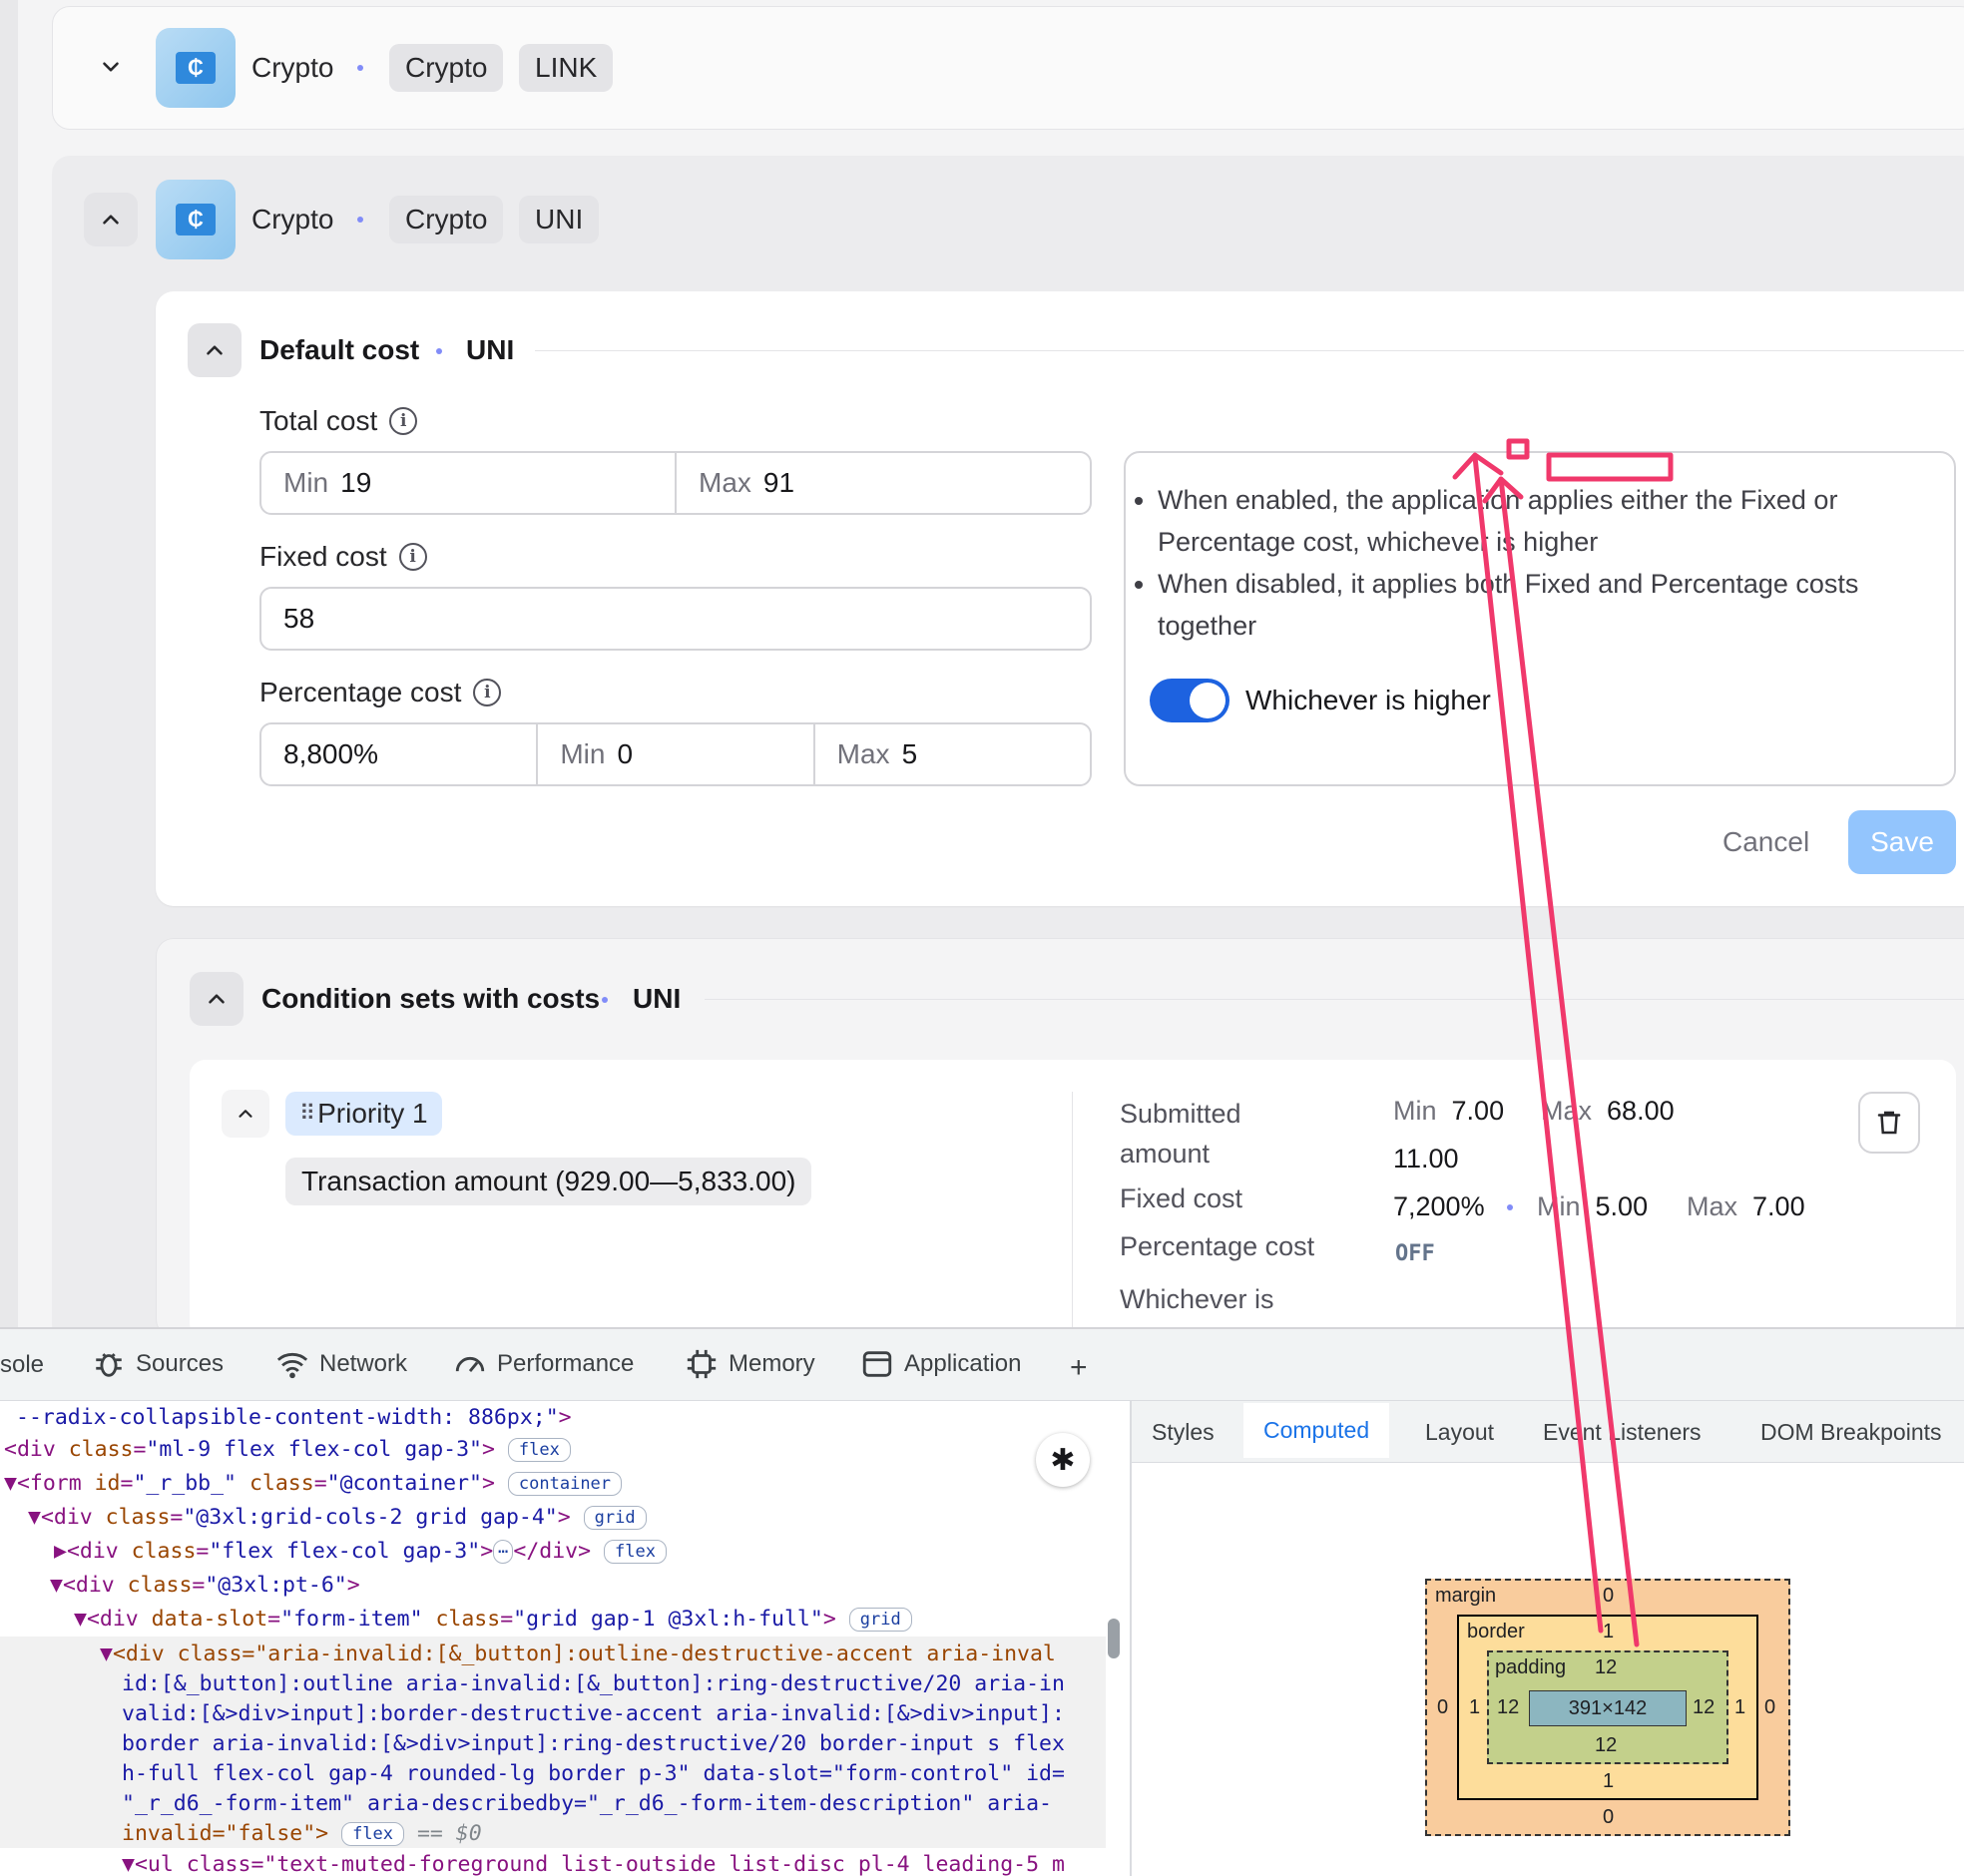 The image size is (1964, 1876). What do you see at coordinates (1426, 1158) in the screenshot?
I see `fixed-cost-value: 11.00` at bounding box center [1426, 1158].